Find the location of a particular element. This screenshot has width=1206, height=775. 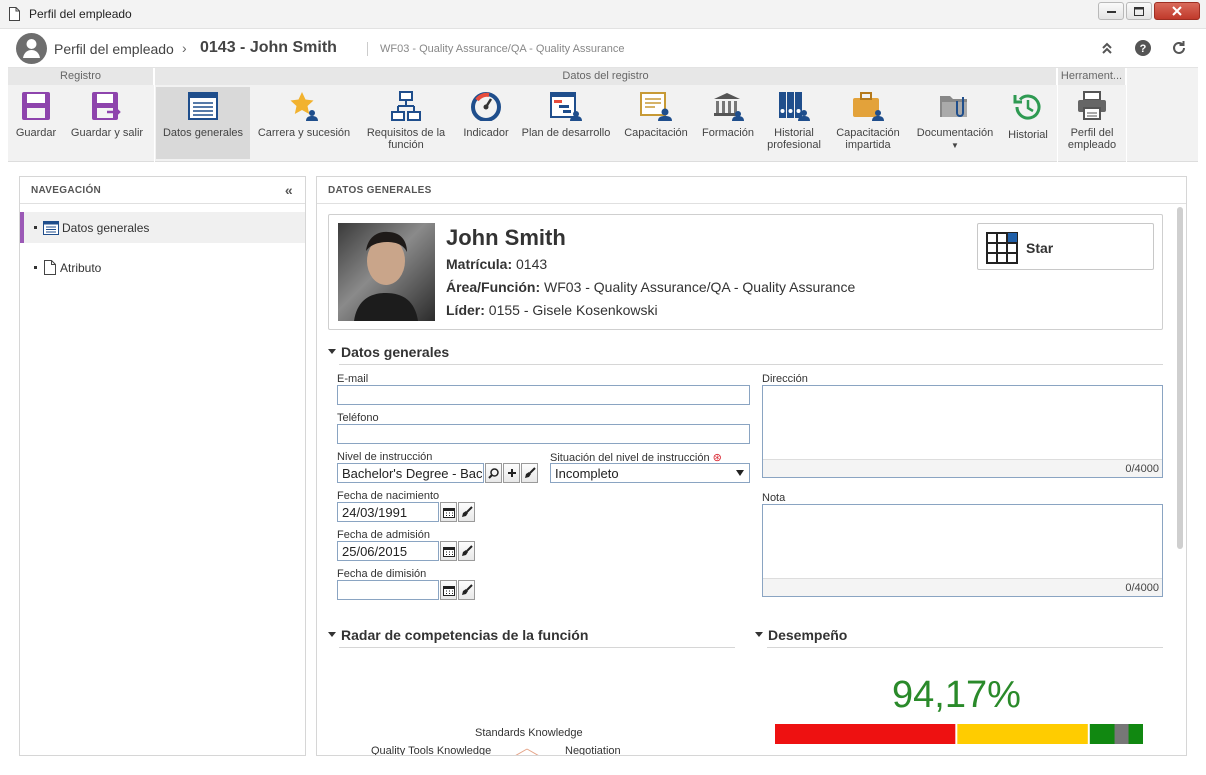

birth-date-calendar-button is located at coordinates (448, 512).